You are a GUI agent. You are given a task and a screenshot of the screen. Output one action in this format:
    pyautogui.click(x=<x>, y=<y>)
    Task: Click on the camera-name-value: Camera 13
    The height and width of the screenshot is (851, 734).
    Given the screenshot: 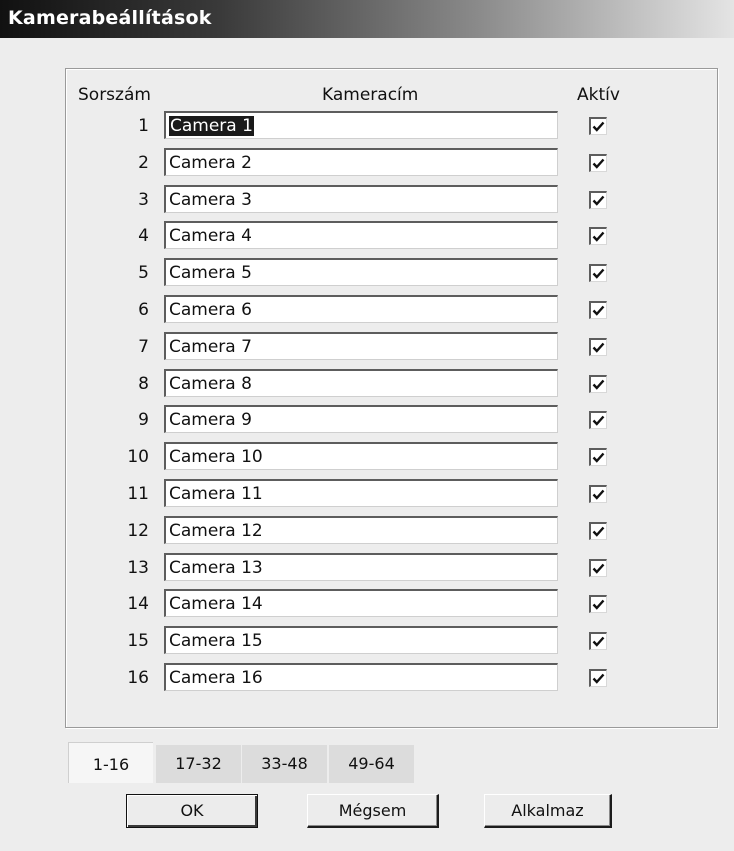 What is the action you would take?
    pyautogui.click(x=216, y=568)
    